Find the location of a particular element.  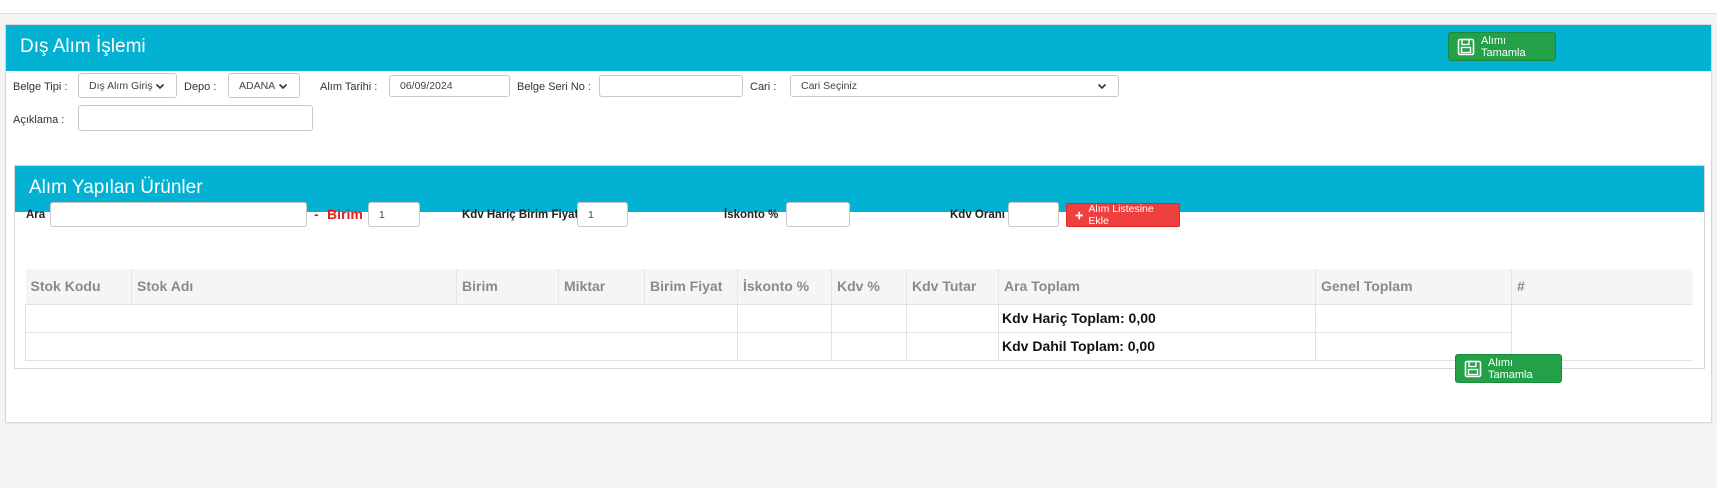

alim-tarihi-value: 06/09/2024 is located at coordinates (426, 86).